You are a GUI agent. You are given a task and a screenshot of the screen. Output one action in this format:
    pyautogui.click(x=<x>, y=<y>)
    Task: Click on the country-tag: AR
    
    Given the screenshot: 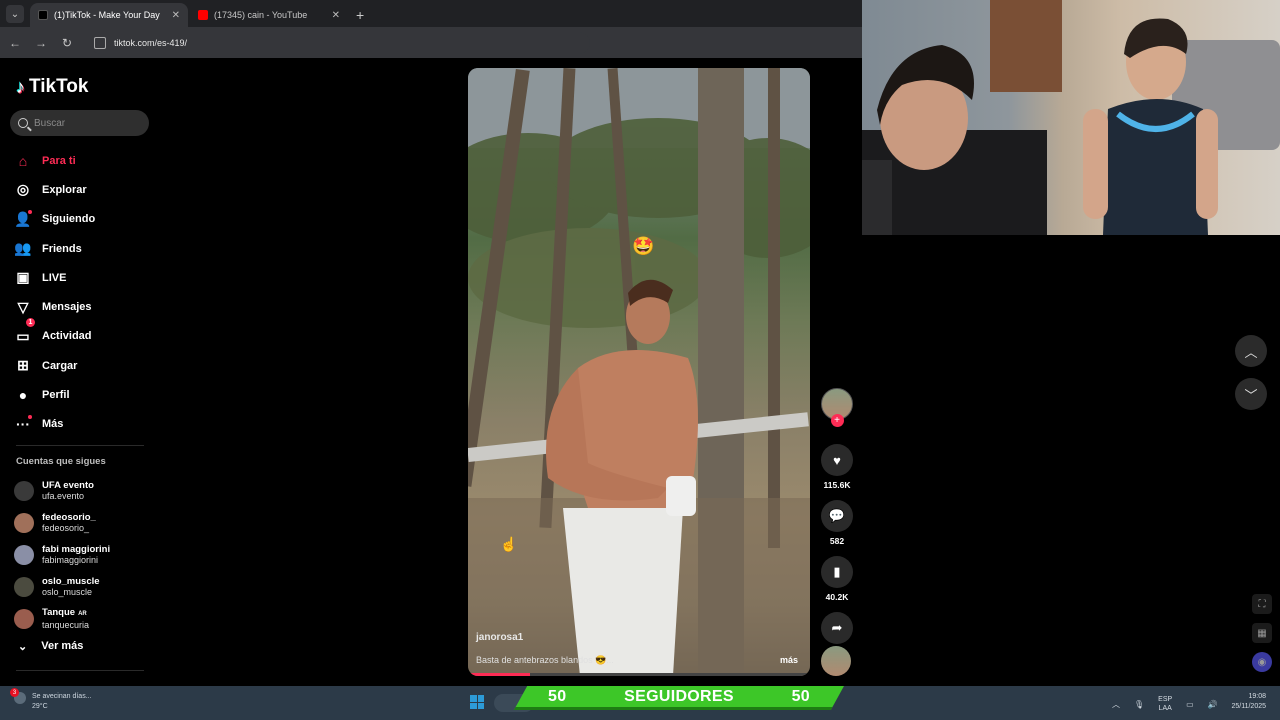 What is the action you would take?
    pyautogui.click(x=82, y=614)
    